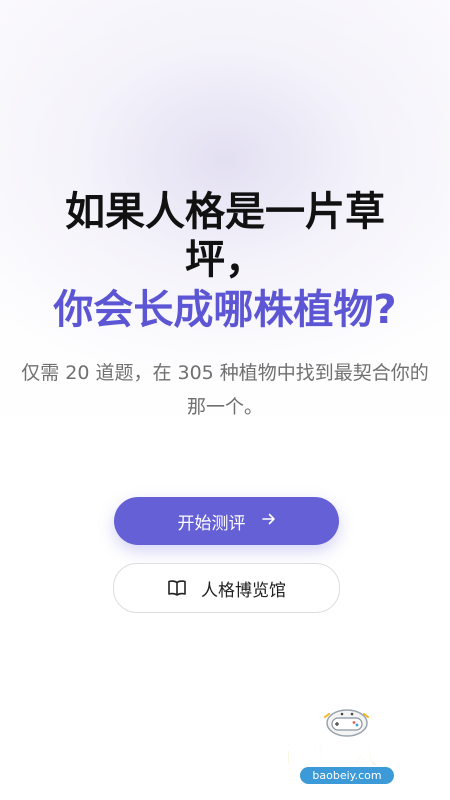 This screenshot has height=800, width=450. I want to click on hero-subtitle: 仅需 20 道题，在 305 种植物中找到最契合你的那一个。, so click(225, 390).